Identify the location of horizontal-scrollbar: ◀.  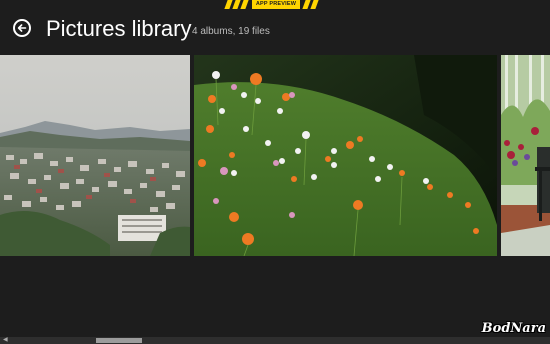
(275, 340).